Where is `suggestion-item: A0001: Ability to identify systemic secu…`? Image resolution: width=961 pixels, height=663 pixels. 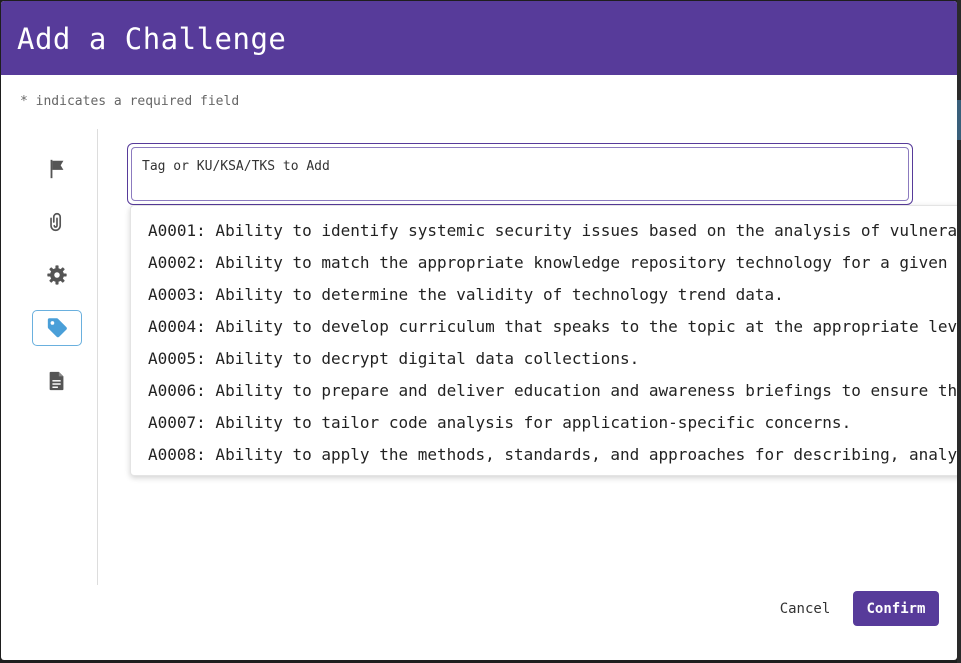 suggestion-item: A0001: Ability to identify systemic secu… is located at coordinates (544, 231).